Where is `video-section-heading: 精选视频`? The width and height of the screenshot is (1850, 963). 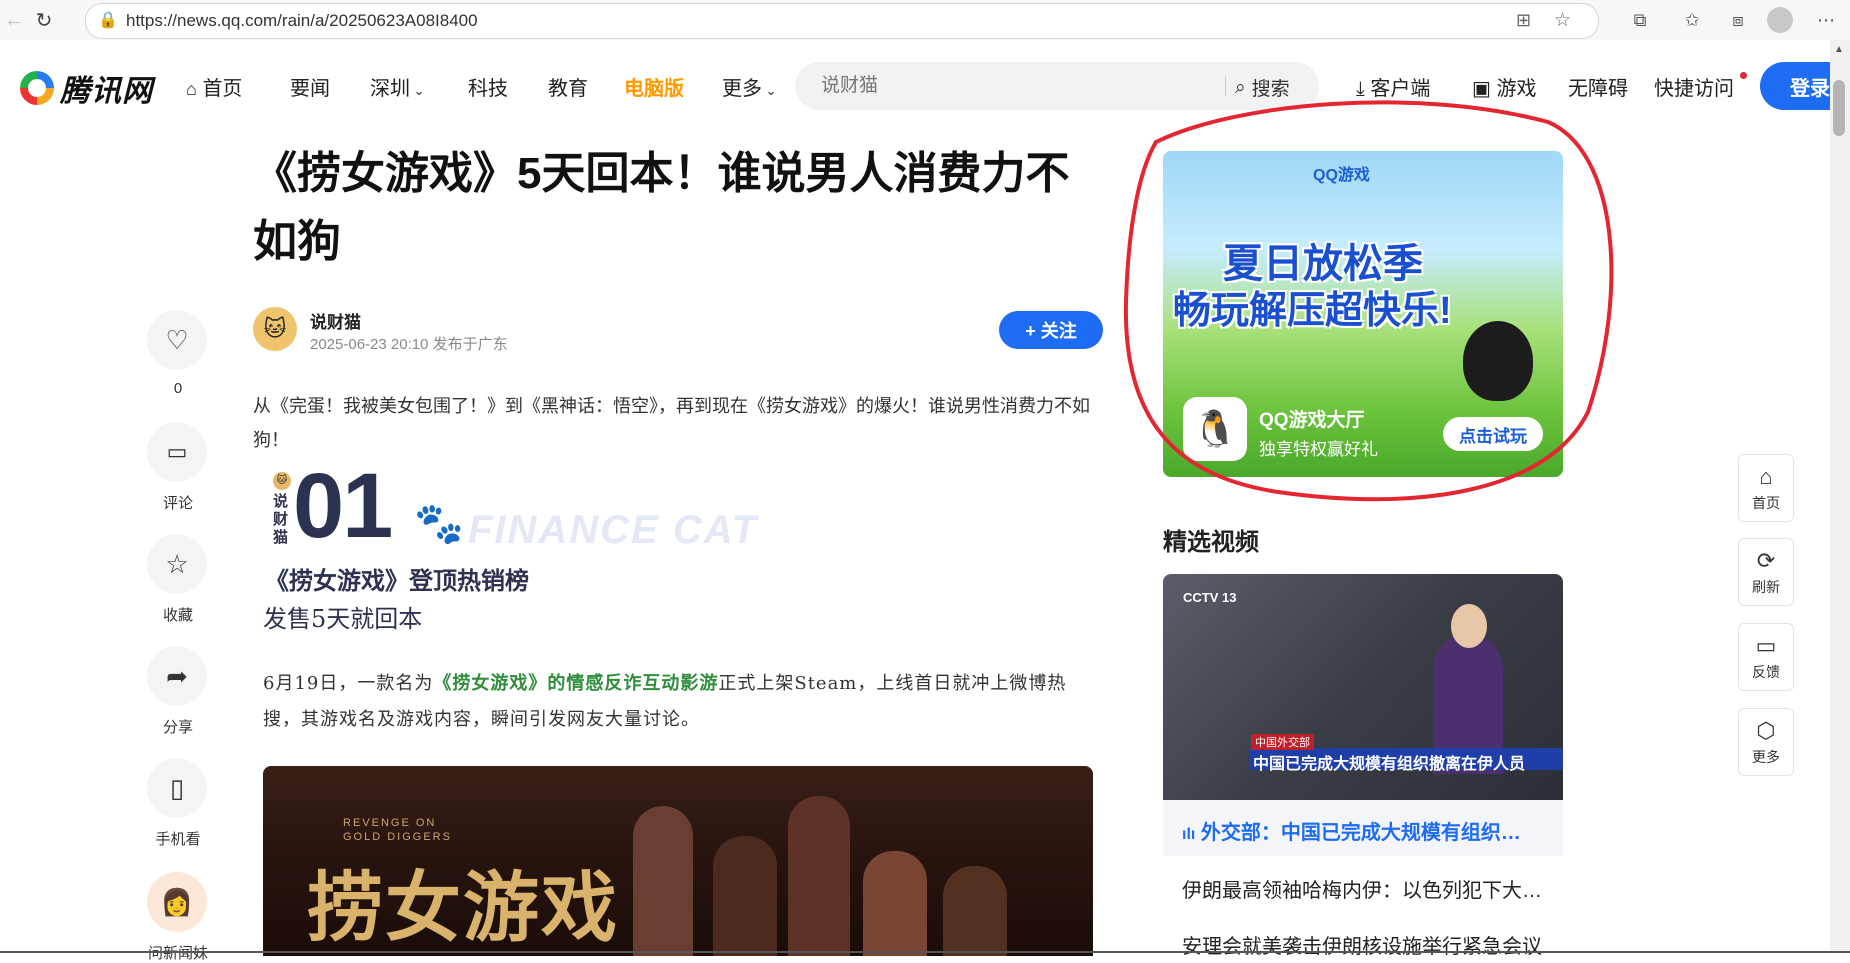 video-section-heading: 精选视频 is located at coordinates (1211, 542).